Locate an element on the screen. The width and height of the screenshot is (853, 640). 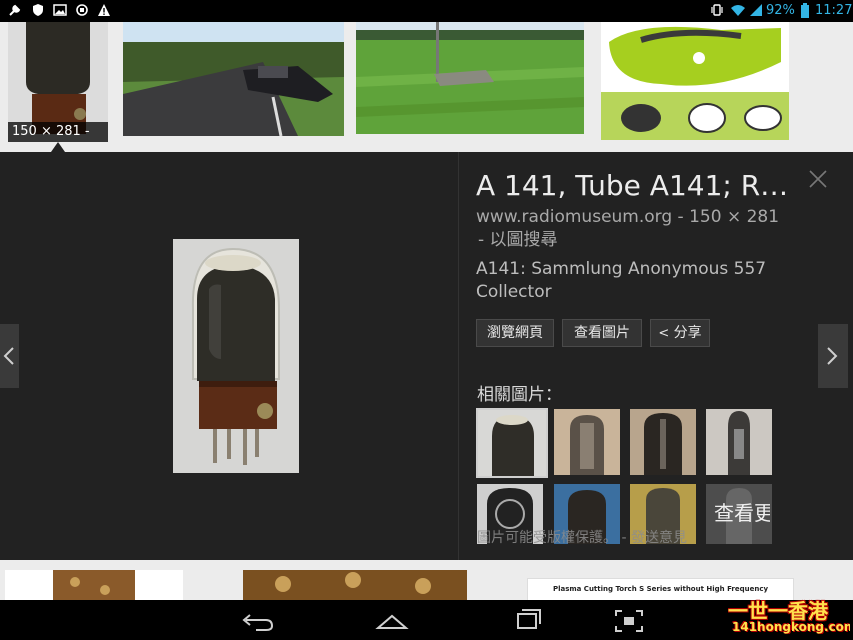
home-icon is located at coordinates (392, 621).